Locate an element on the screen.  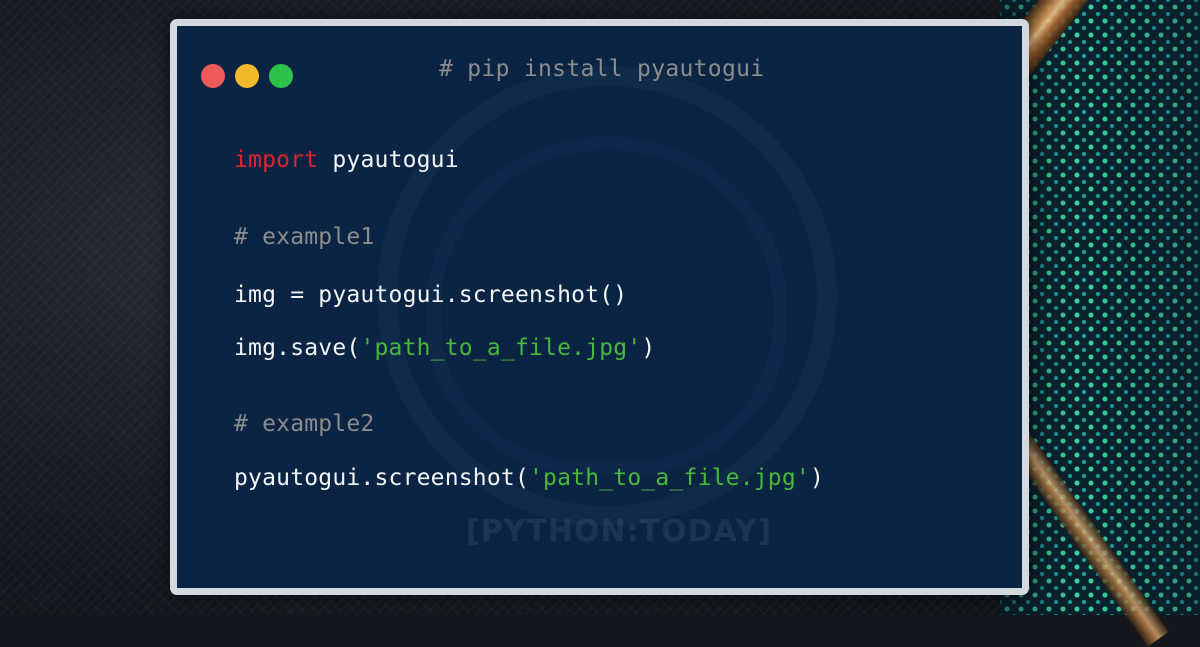
code-comment-example1: # example1 is located at coordinates (304, 237).